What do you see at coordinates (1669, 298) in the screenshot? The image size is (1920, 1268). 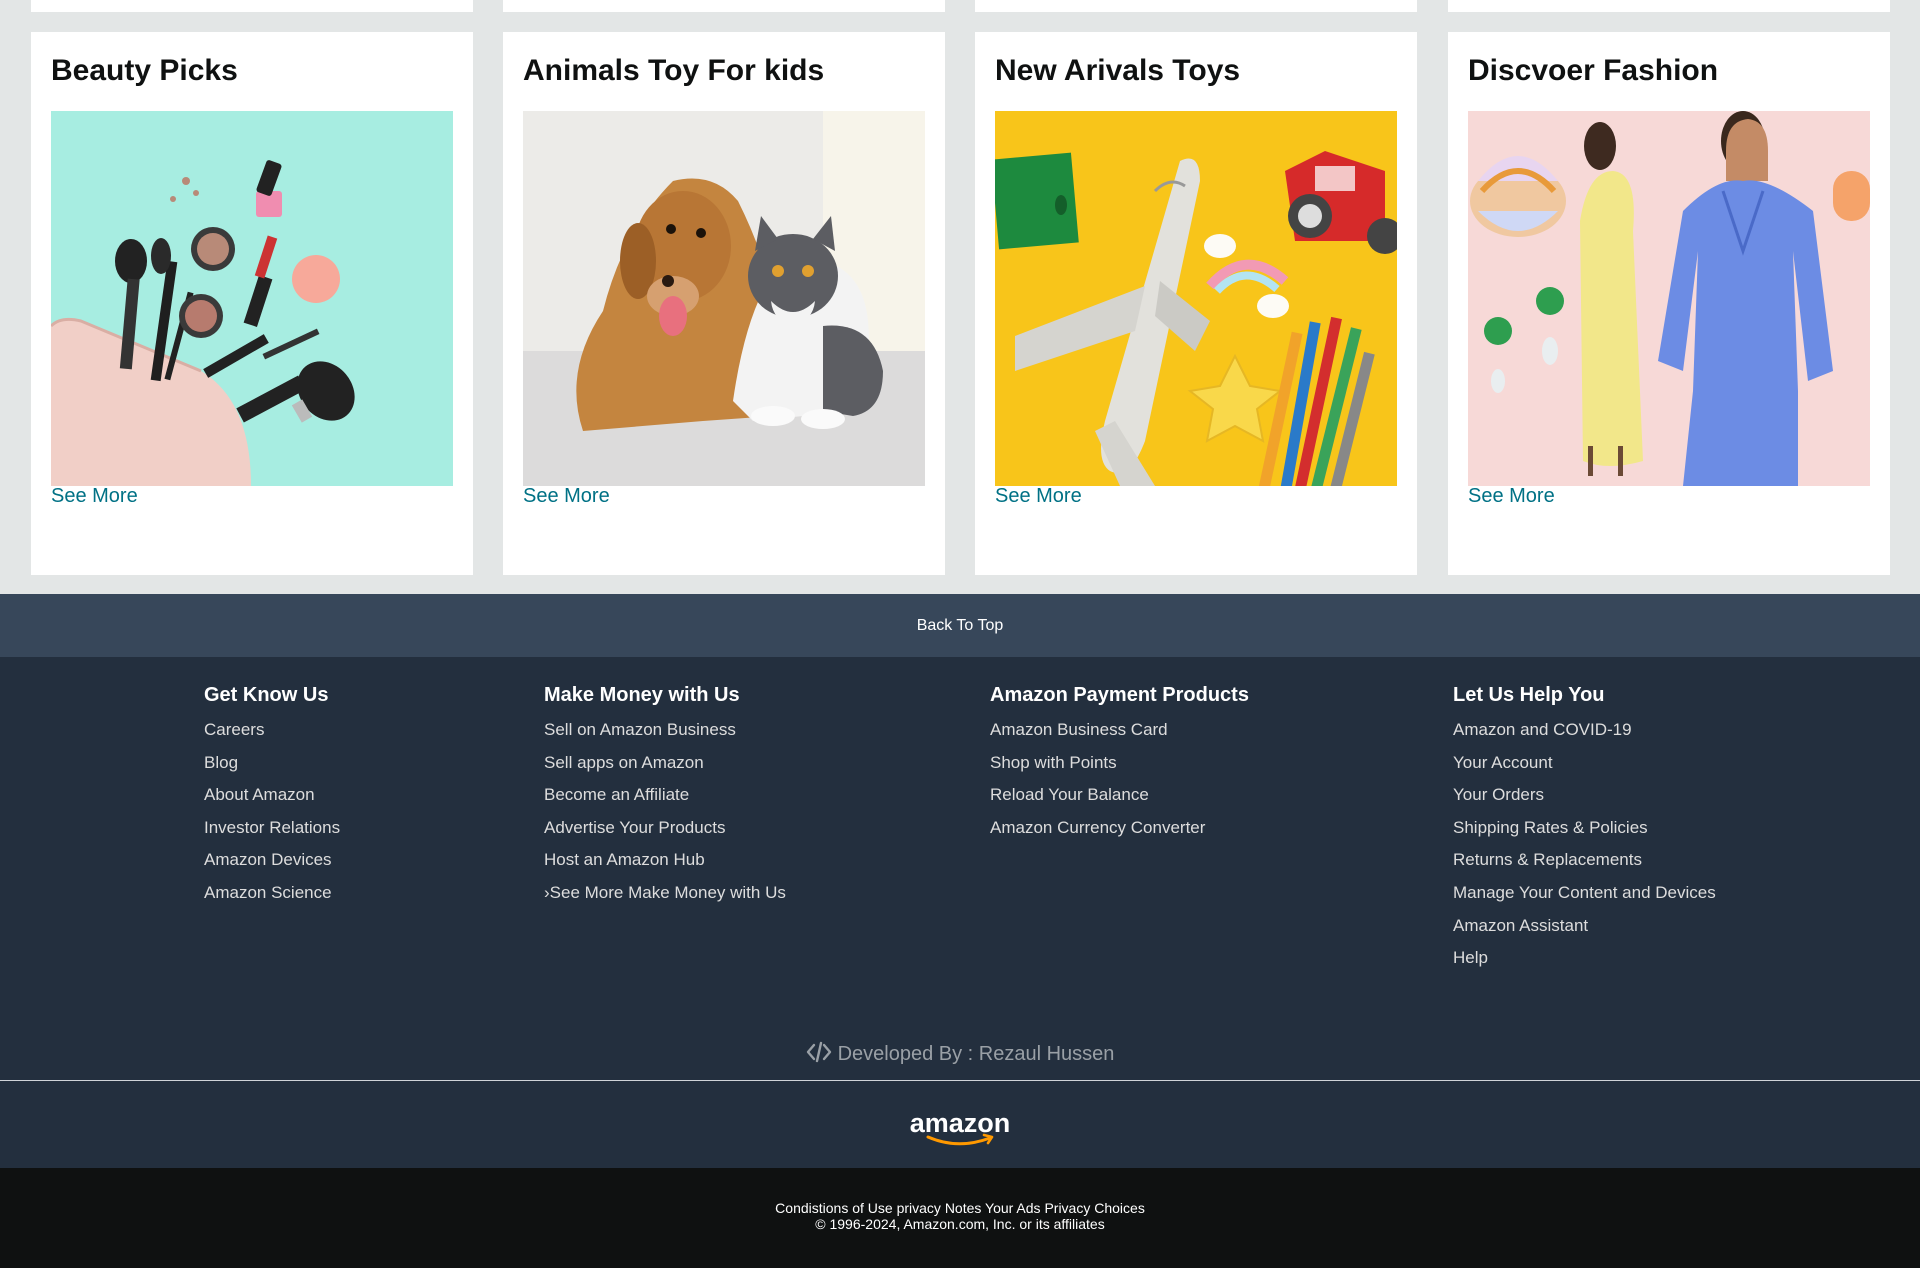 I see `discover-fashion-image` at bounding box center [1669, 298].